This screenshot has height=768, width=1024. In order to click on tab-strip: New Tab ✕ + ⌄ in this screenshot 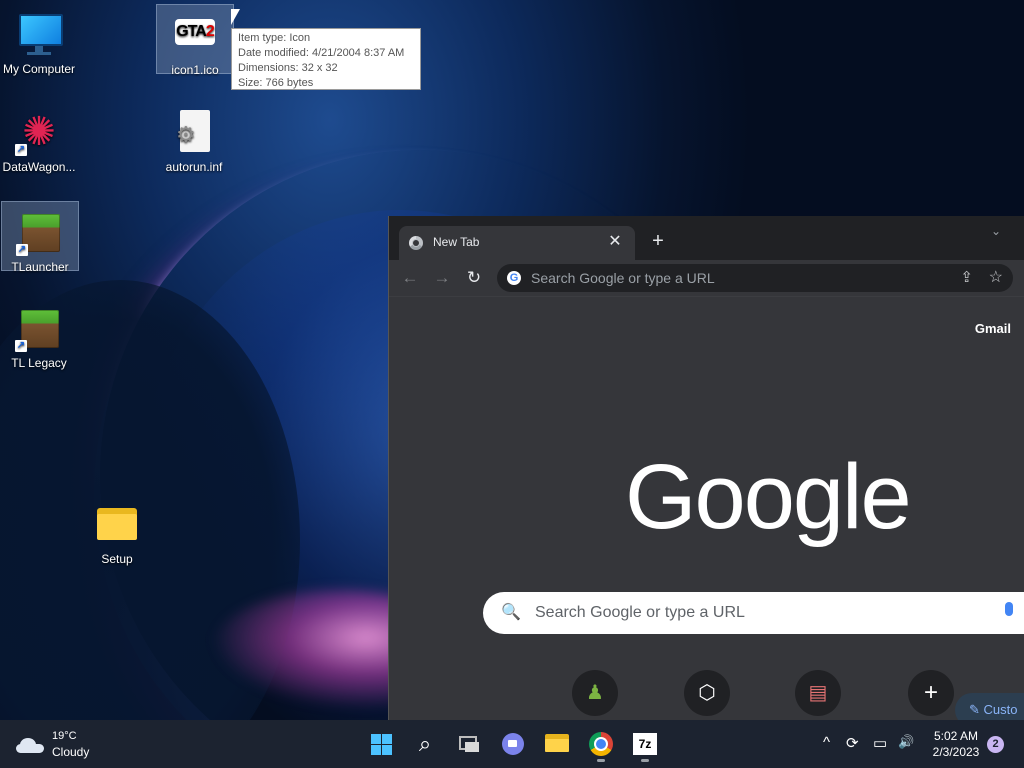, I will do `click(706, 238)`.